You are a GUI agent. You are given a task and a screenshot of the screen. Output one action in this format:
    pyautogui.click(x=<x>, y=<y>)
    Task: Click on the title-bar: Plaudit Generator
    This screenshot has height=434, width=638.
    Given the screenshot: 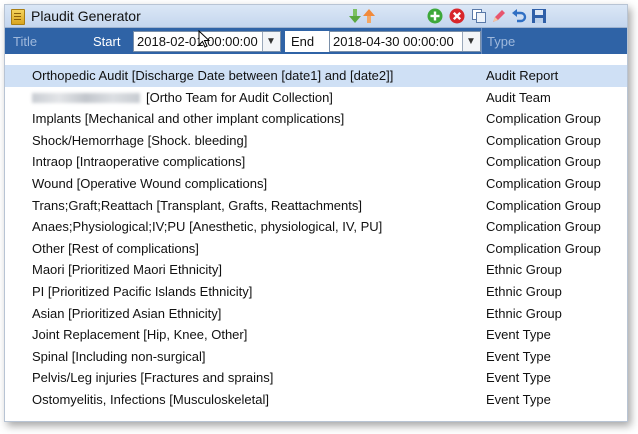 What is the action you would take?
    pyautogui.click(x=316, y=16)
    